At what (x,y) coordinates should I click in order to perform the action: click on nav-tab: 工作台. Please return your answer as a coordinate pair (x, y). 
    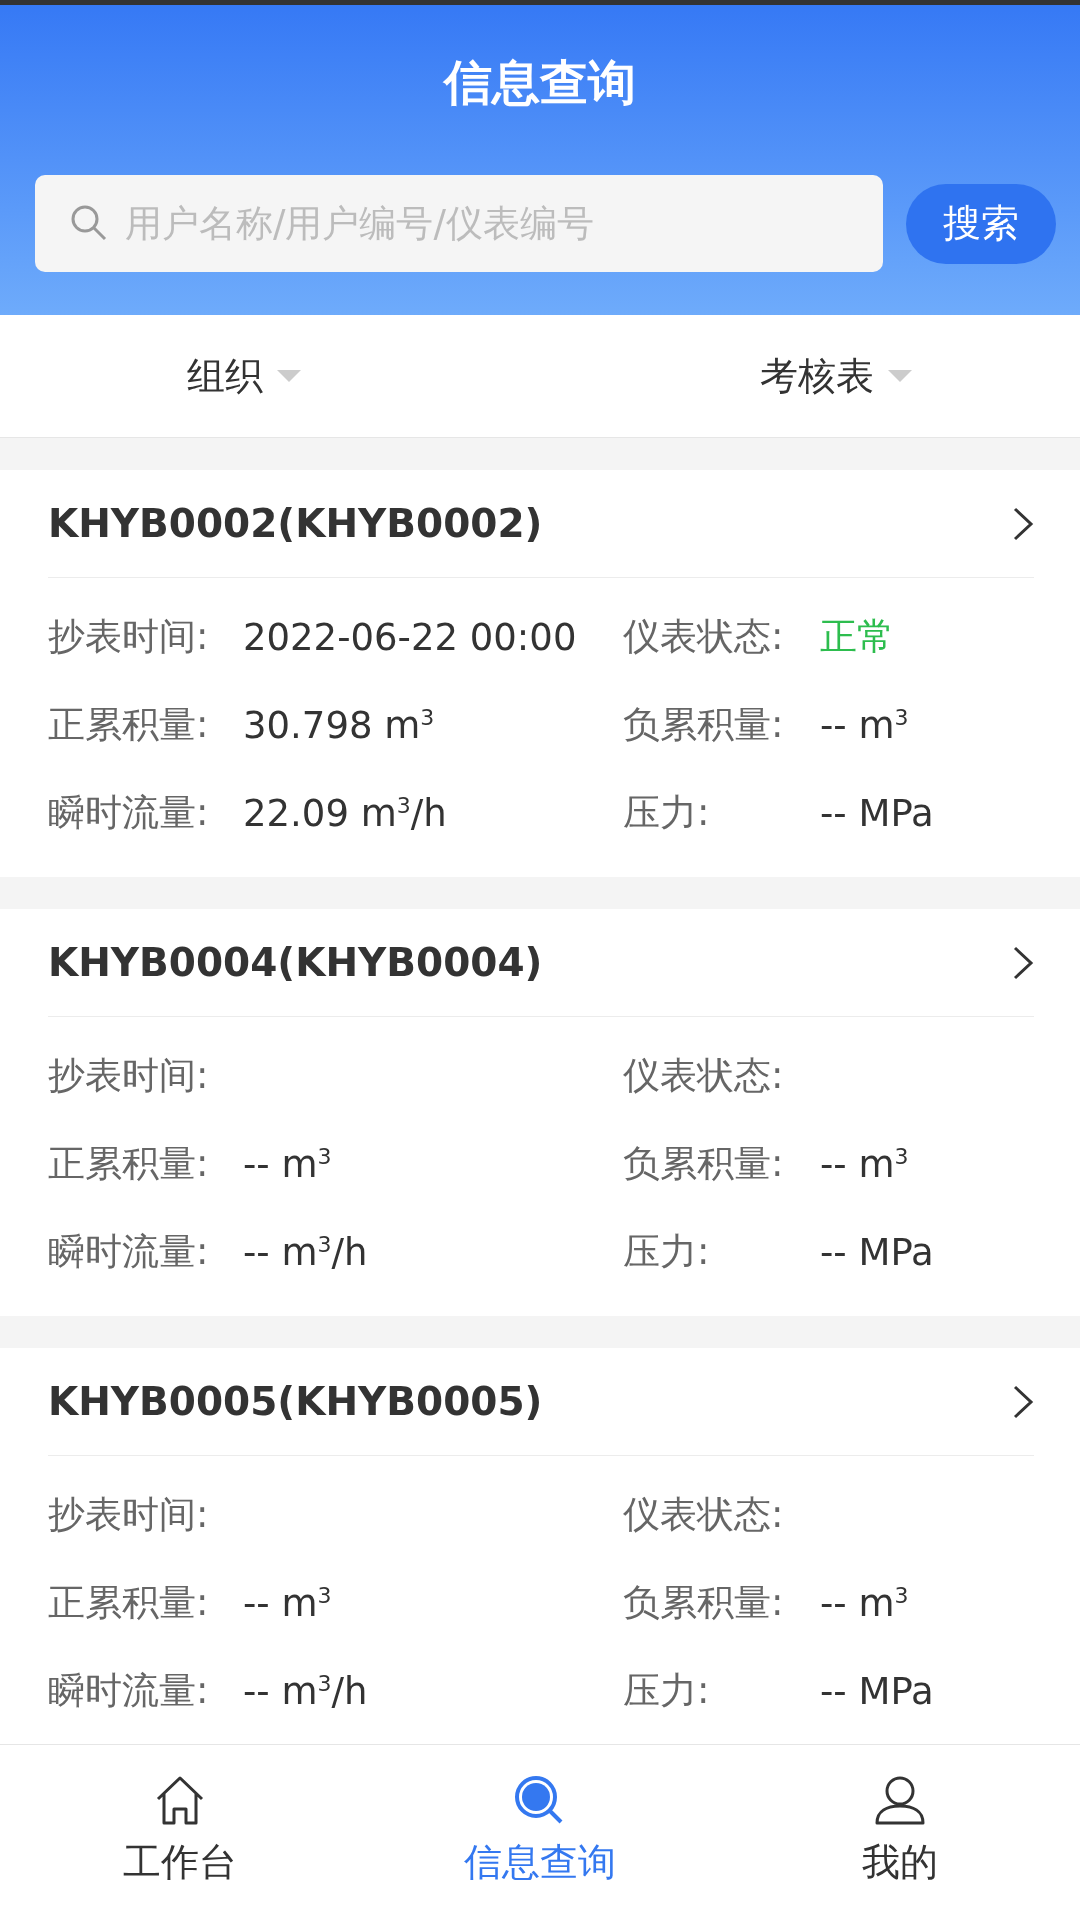
    Looking at the image, I should click on (180, 1832).